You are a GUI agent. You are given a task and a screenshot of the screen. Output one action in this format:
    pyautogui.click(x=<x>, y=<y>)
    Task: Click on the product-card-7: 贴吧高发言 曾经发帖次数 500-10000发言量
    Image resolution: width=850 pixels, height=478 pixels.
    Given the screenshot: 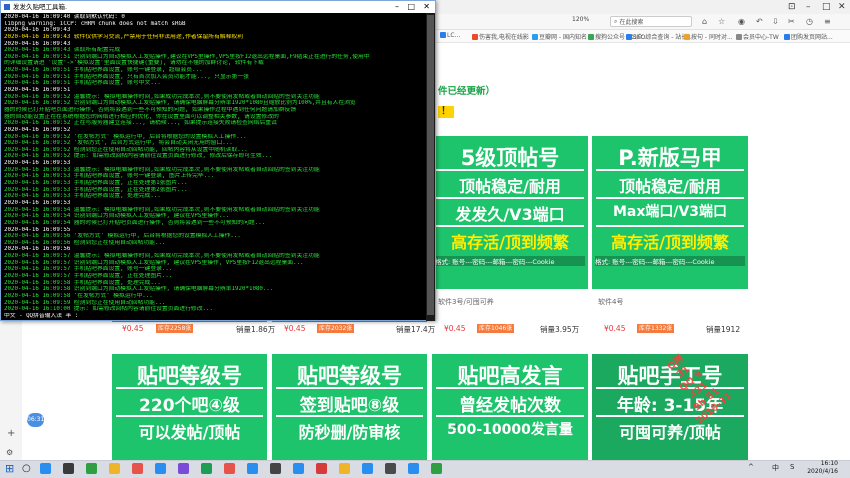 What is the action you would take?
    pyautogui.click(x=510, y=407)
    